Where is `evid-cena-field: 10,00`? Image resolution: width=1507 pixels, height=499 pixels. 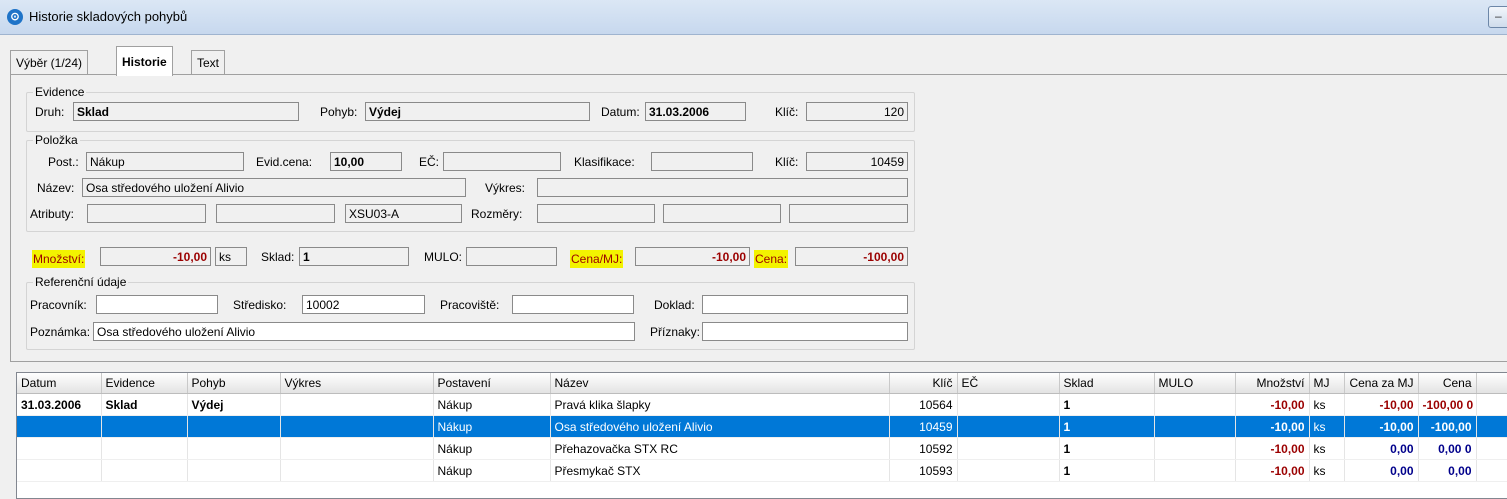
evid-cena-field: 10,00 is located at coordinates (366, 161).